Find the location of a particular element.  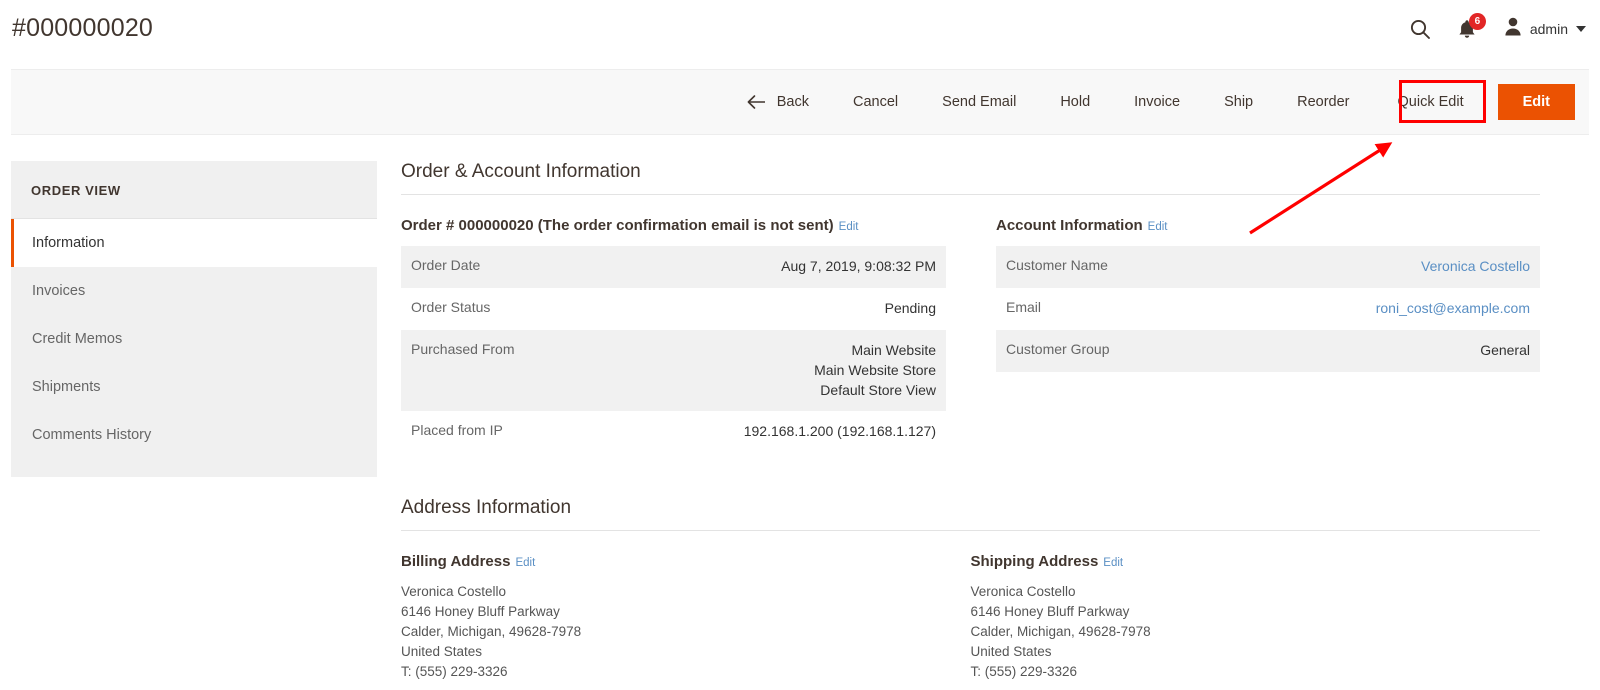

chevron-down-icon is located at coordinates (1581, 29).